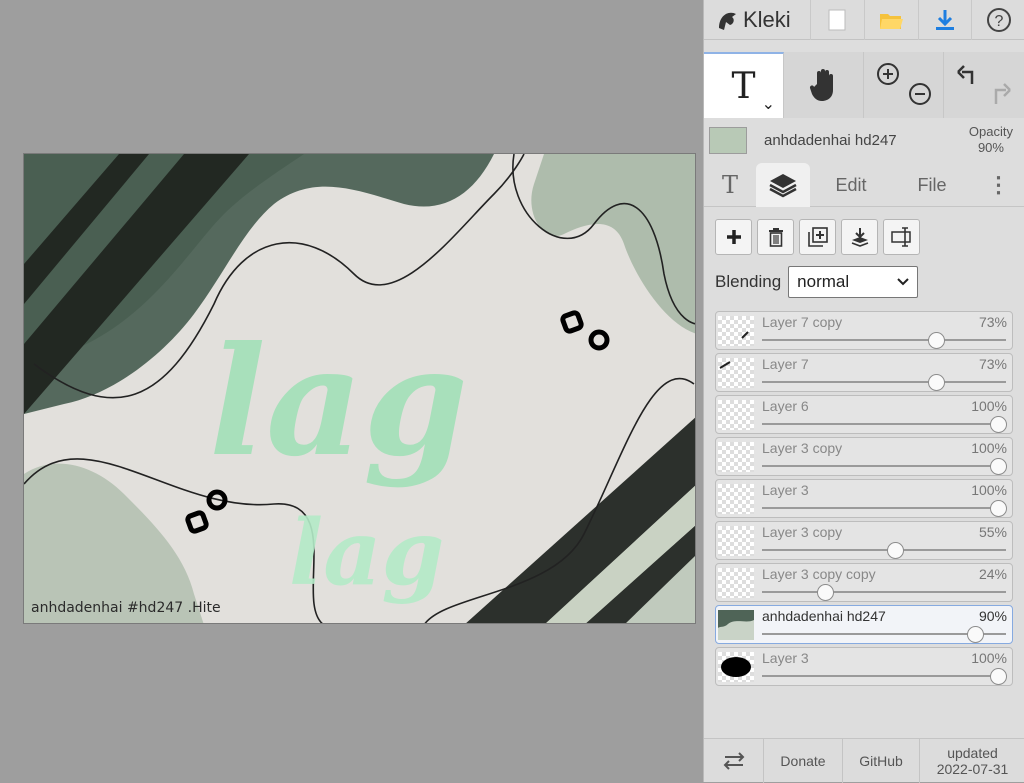 The height and width of the screenshot is (783, 1024). What do you see at coordinates (837, 20) in the screenshot?
I see `new-file-button` at bounding box center [837, 20].